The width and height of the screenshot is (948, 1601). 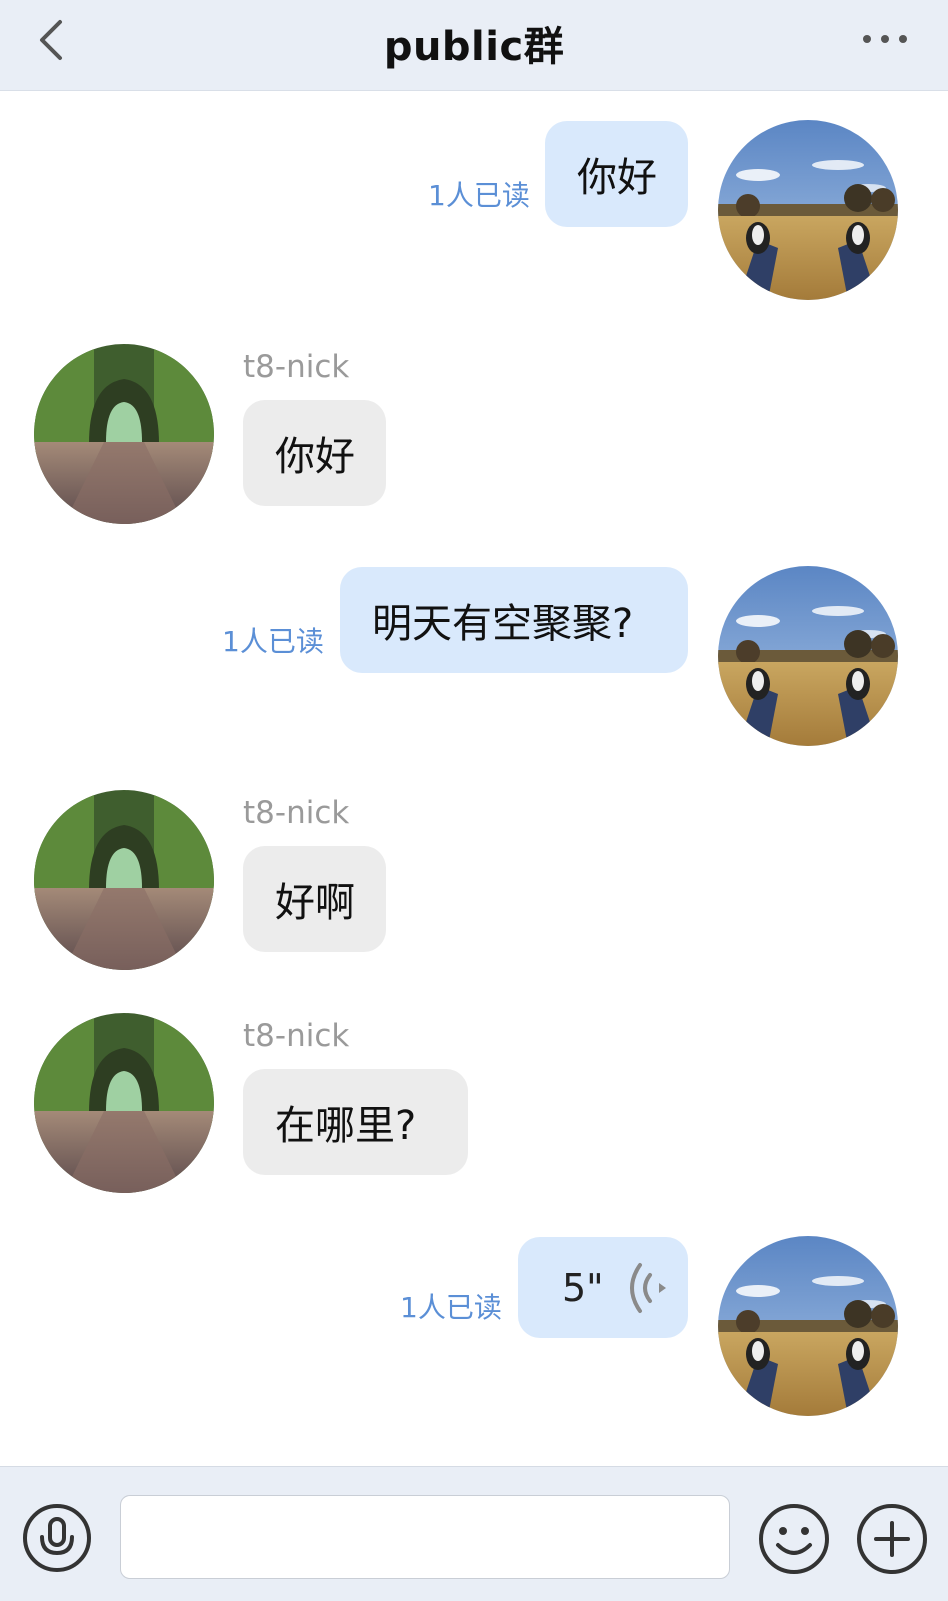 I want to click on chat-title: public群, so click(x=474, y=47).